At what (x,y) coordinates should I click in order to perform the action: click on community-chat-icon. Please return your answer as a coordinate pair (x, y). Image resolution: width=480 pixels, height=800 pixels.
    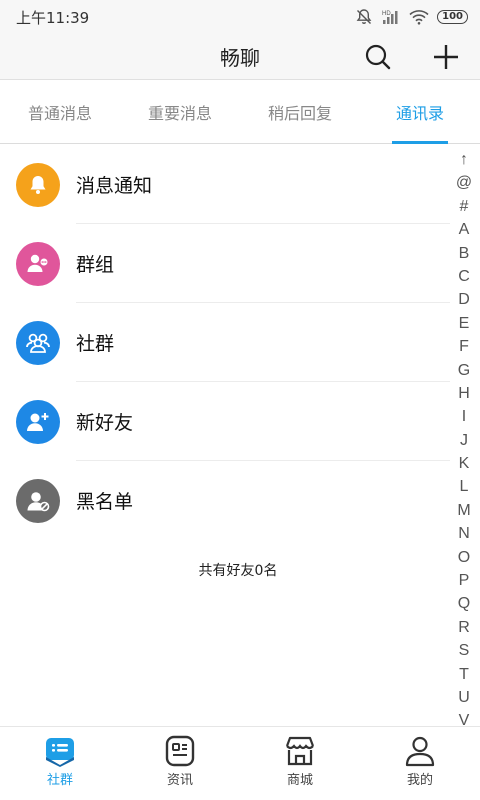
    Looking at the image, I should click on (60, 752).